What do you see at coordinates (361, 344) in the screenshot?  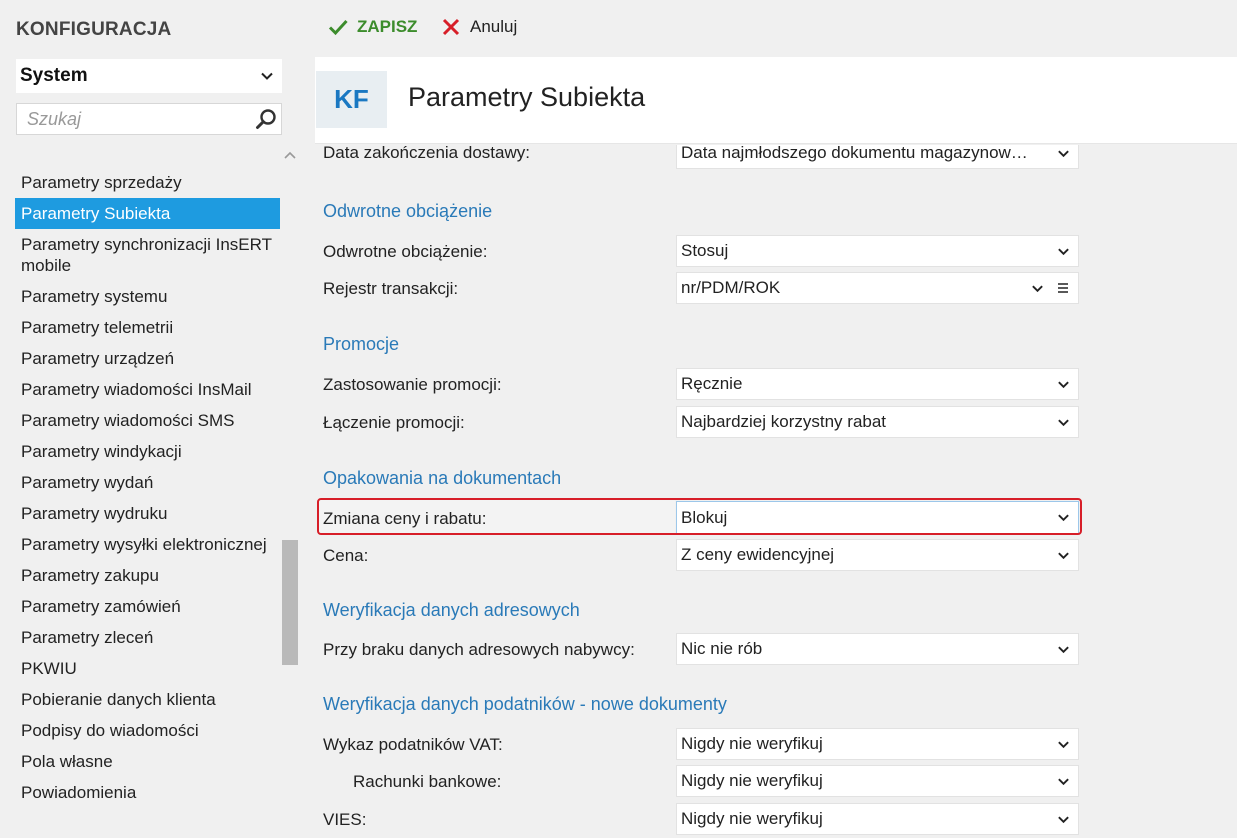 I see `section-title: Promocje` at bounding box center [361, 344].